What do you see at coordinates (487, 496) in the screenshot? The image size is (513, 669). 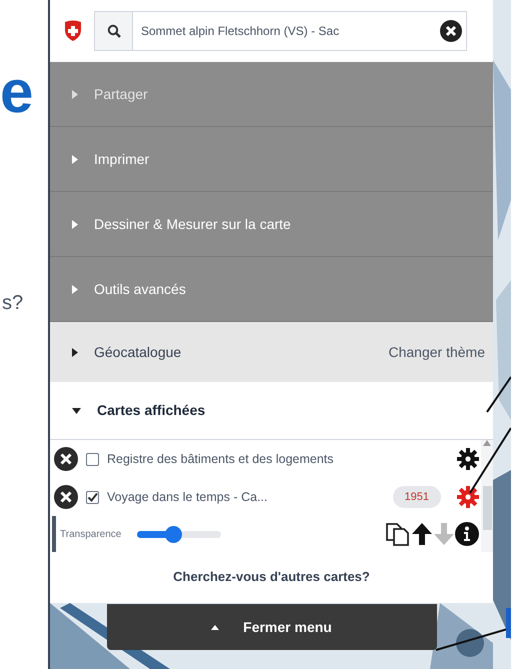 I see `scrollbar` at bounding box center [487, 496].